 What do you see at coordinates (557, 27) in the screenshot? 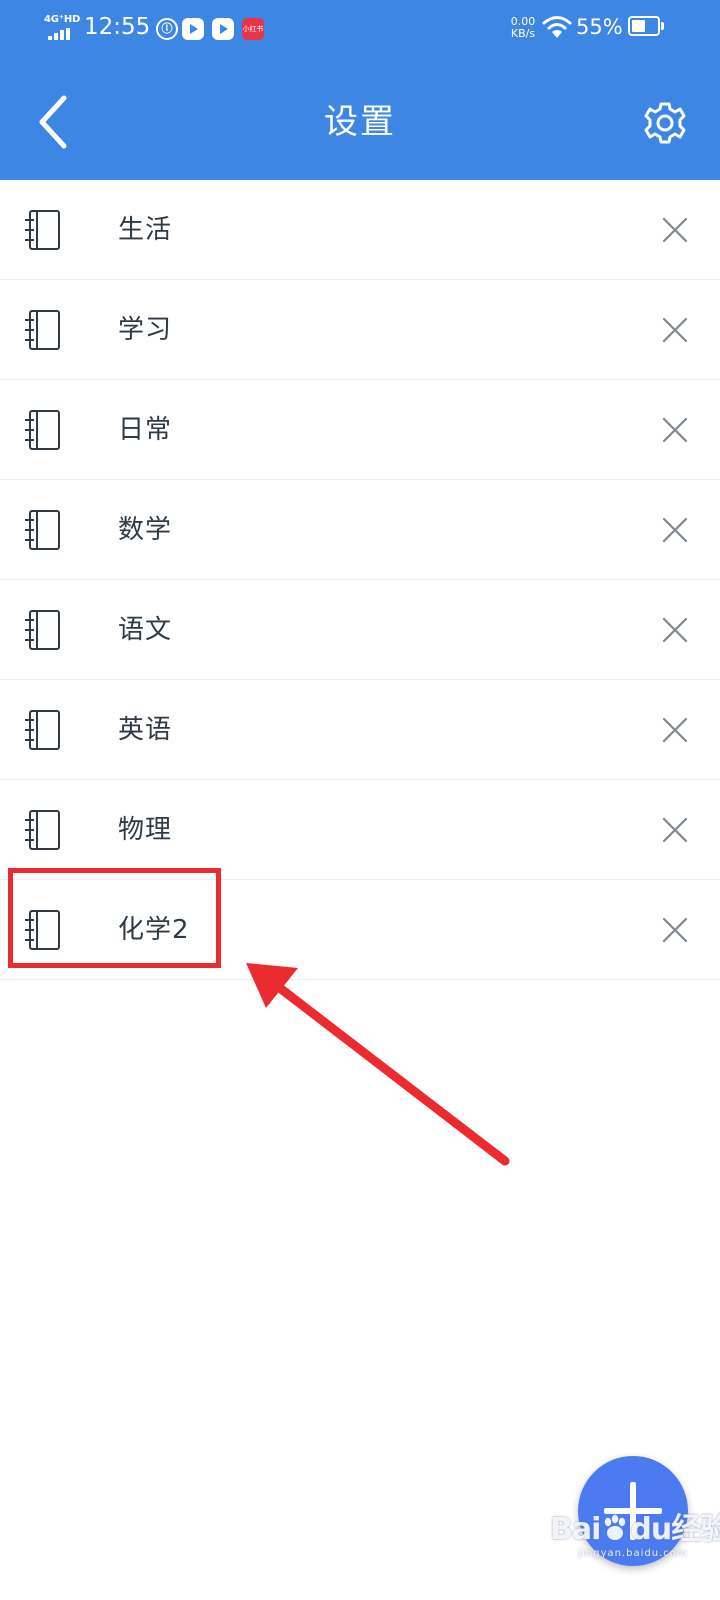
I see `wifi-icon` at bounding box center [557, 27].